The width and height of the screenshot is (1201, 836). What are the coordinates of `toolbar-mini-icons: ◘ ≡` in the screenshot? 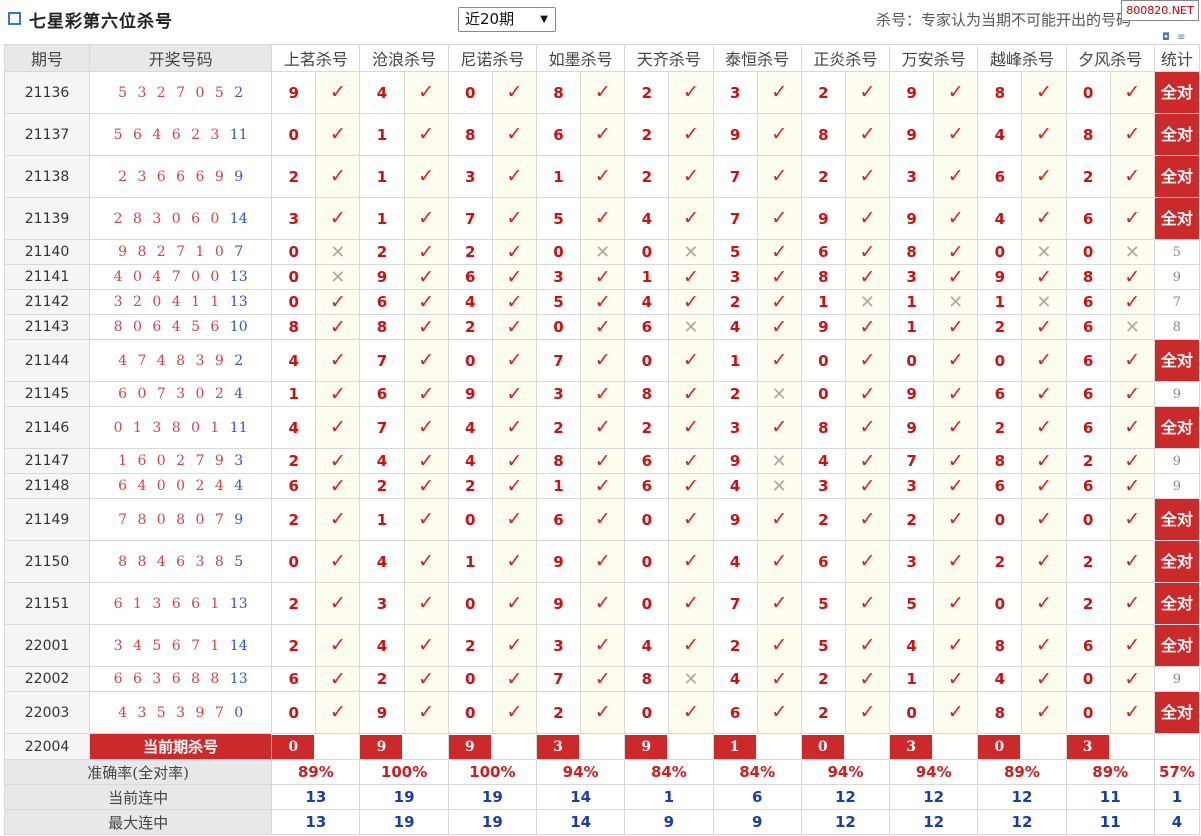 It's located at (1180, 38).